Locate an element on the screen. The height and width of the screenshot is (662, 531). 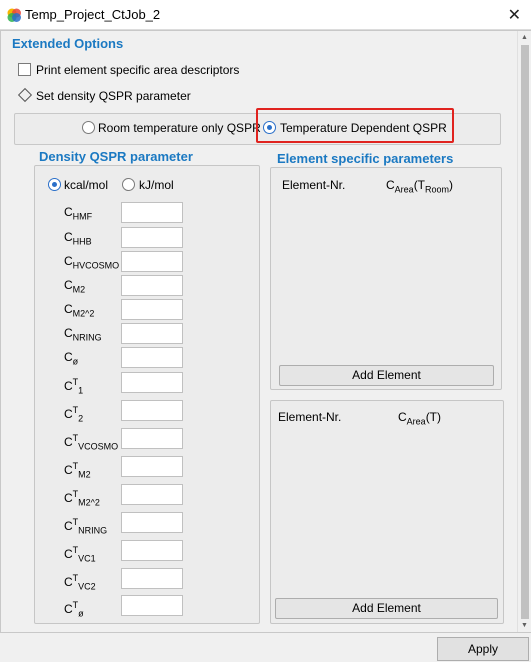
element-nr-header-temp: Element-Nr. is located at coordinates (310, 417).